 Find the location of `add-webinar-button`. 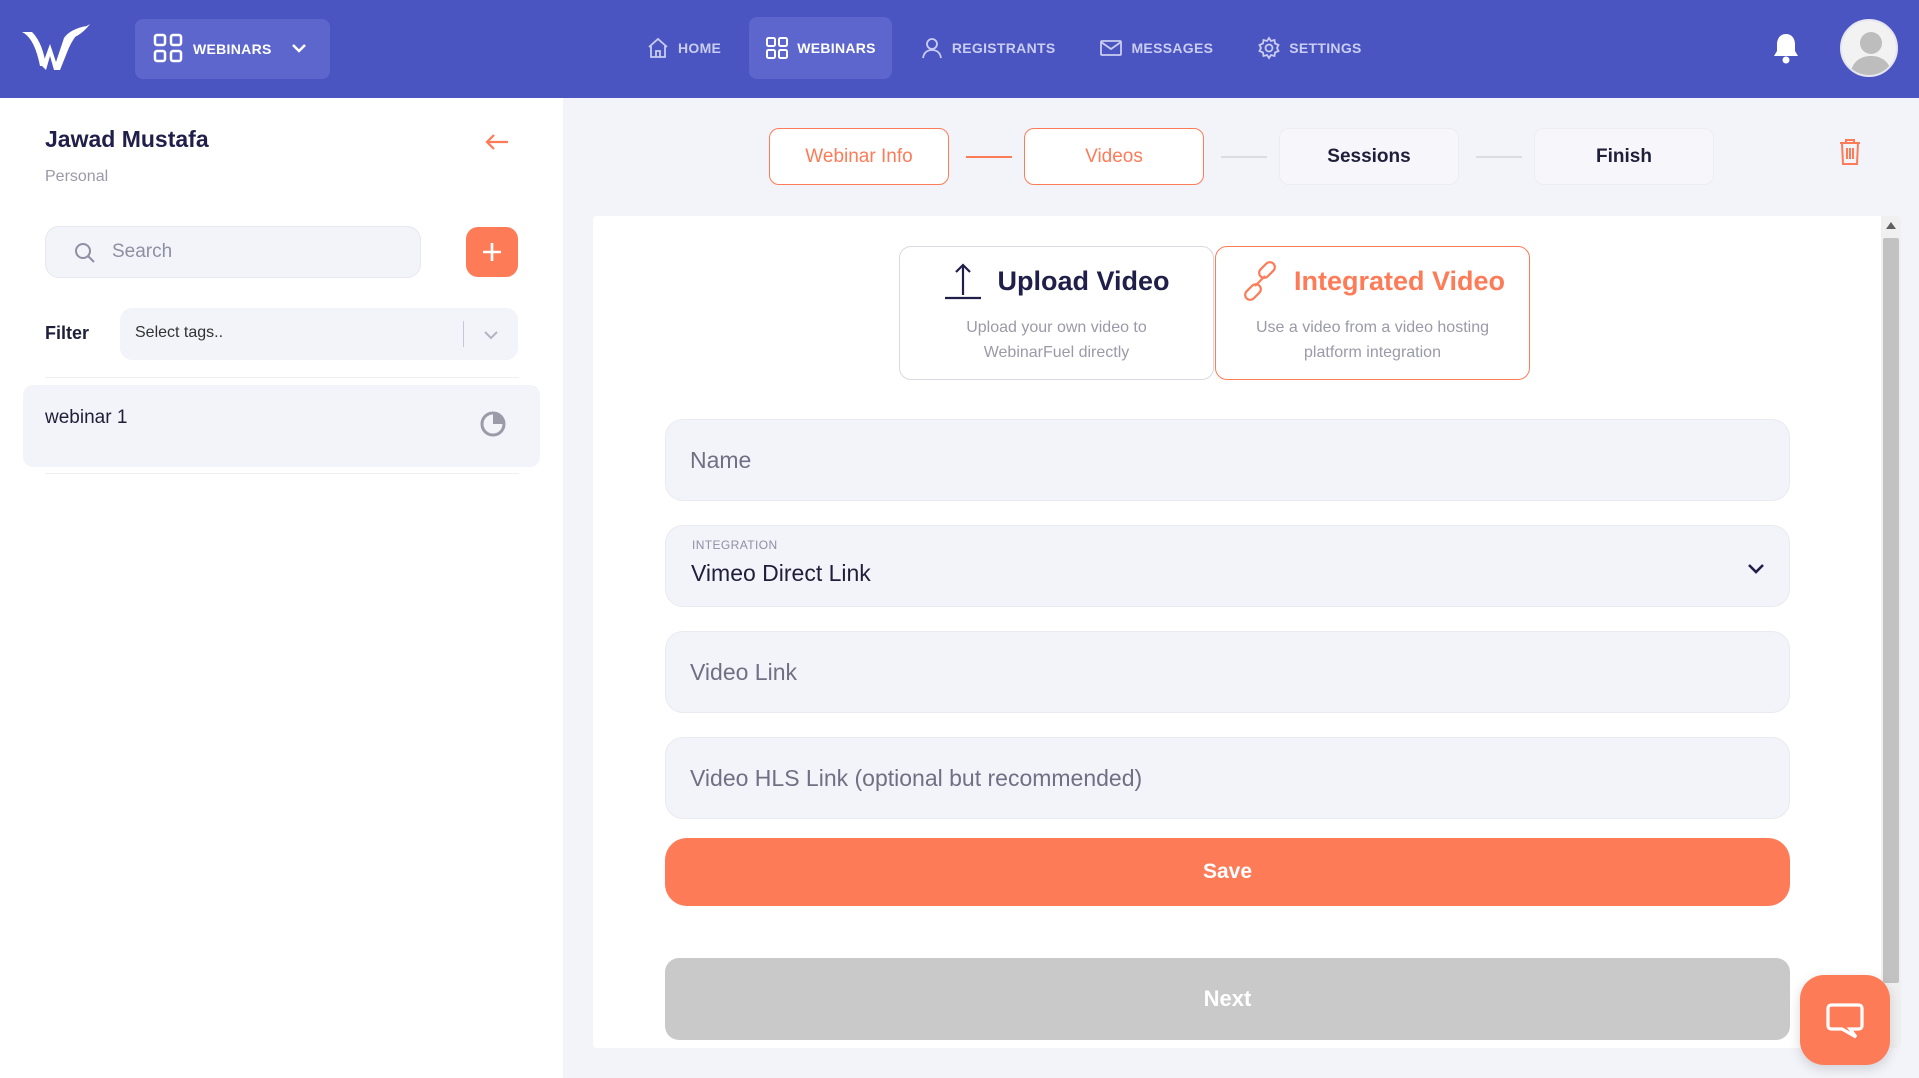

add-webinar-button is located at coordinates (492, 252).